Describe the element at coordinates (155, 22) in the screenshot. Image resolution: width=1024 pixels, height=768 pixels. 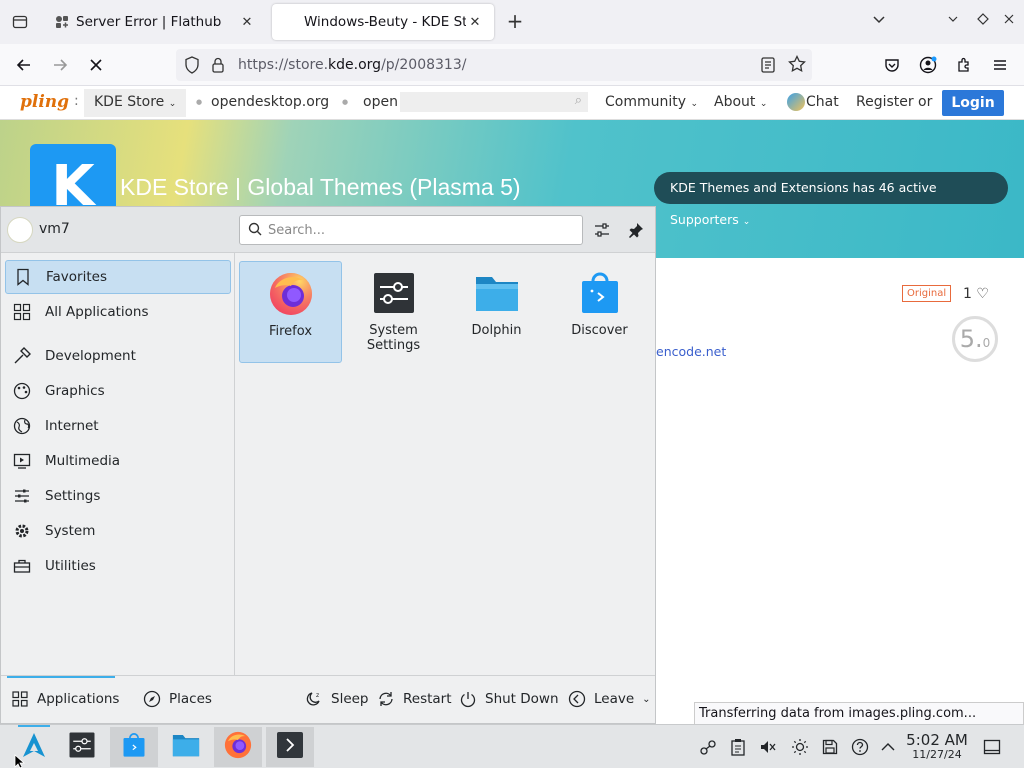
I see `tab-flathub: Server Error | Flathub ✕` at that location.